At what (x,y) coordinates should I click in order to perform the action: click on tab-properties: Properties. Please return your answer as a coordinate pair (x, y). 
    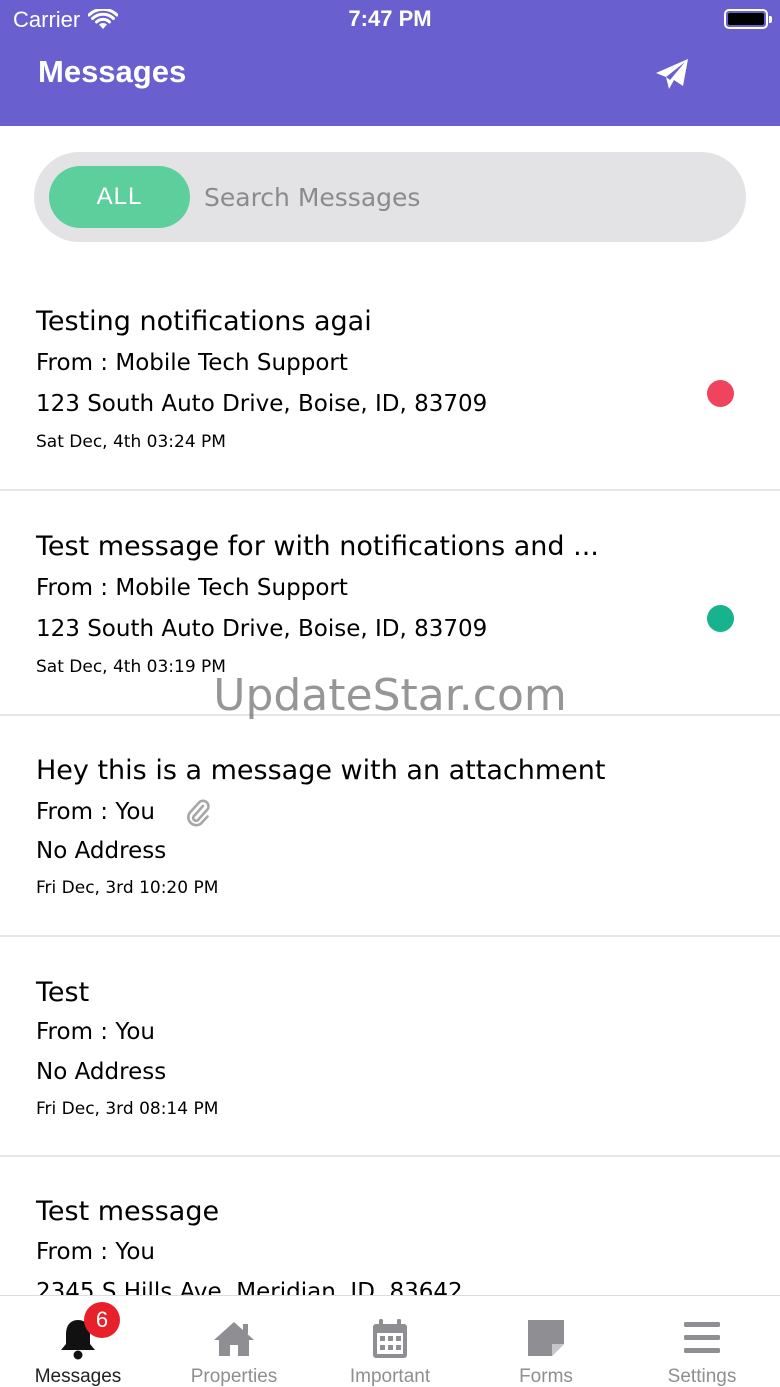
    Looking at the image, I should click on (234, 1341).